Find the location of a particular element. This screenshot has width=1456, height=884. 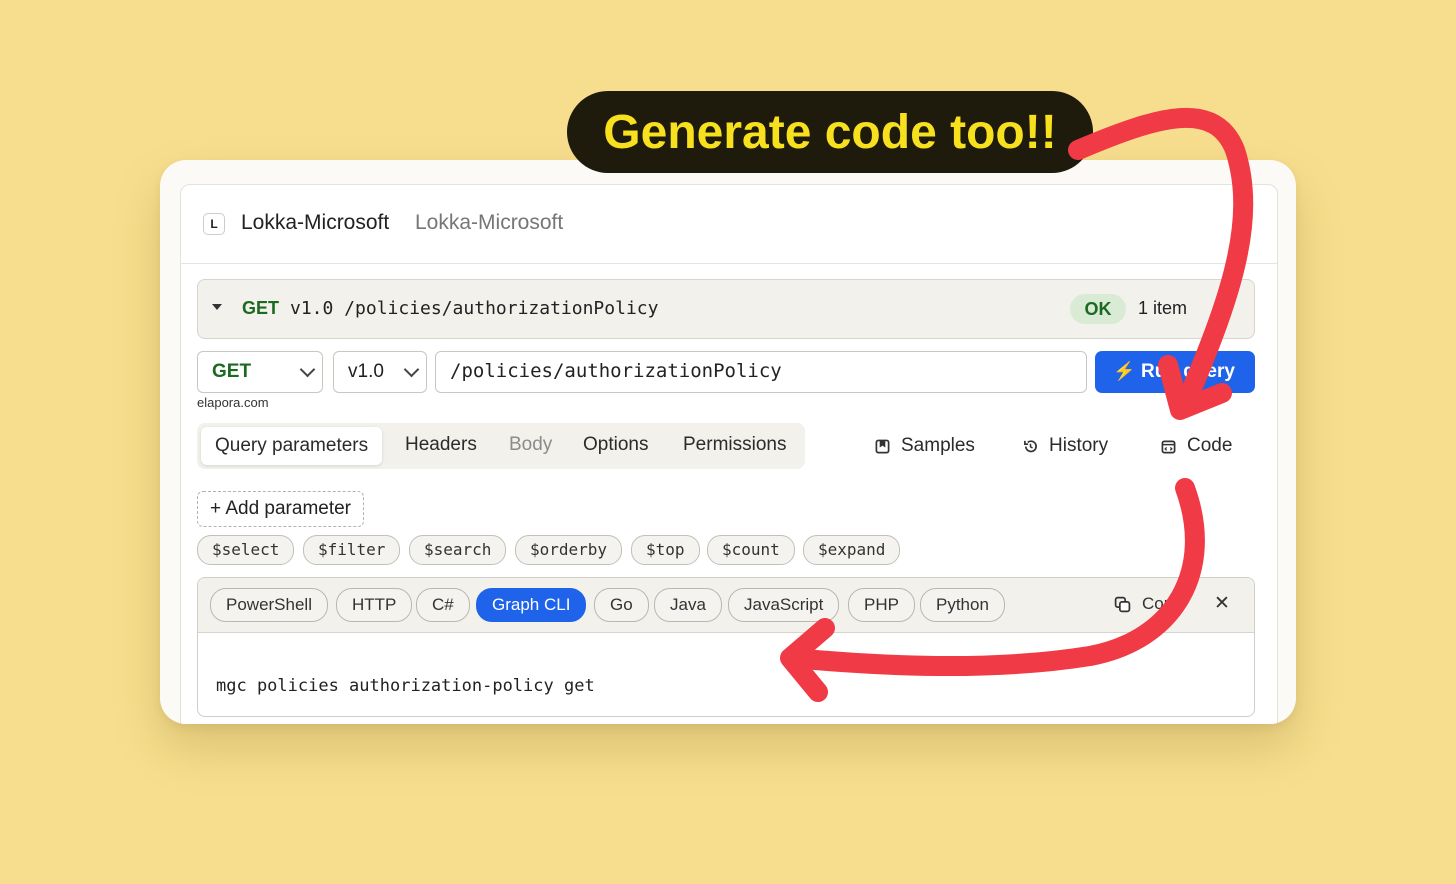

result-count: 1 item is located at coordinates (1163, 308).